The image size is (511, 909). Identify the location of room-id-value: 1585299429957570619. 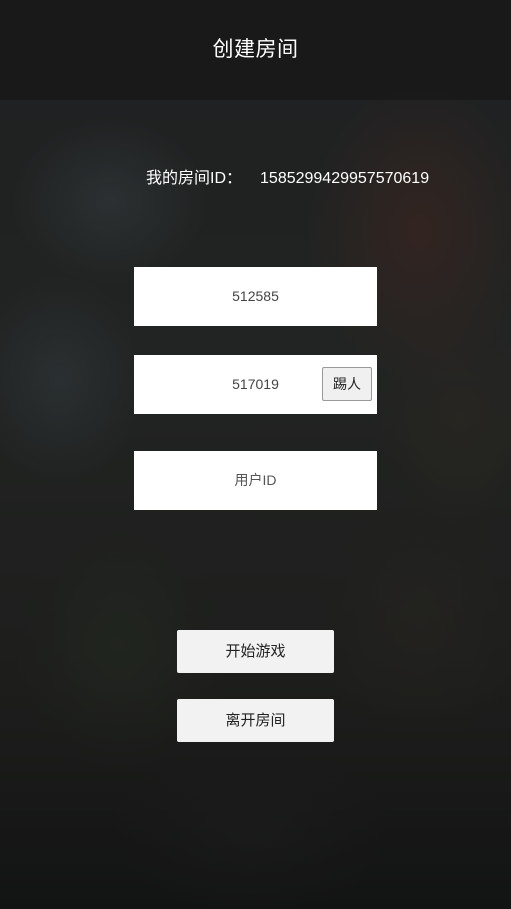
(345, 178).